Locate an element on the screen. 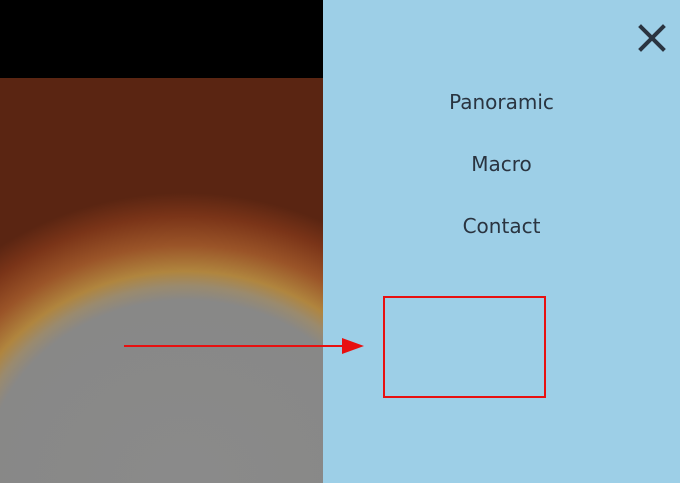 This screenshot has height=483, width=680. annotation-highlight-box is located at coordinates (464, 347).